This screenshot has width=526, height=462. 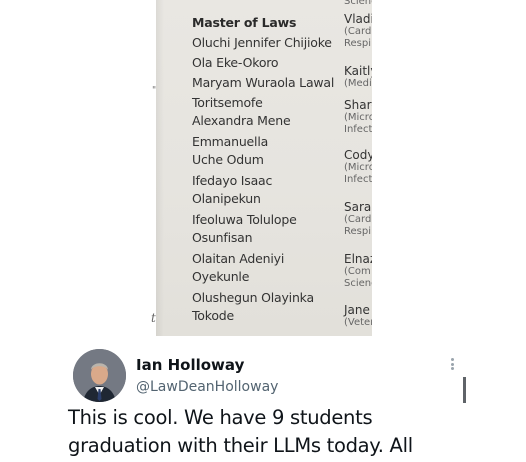 I want to click on graduate-entry: Ola Eke-Okoro, so click(x=267, y=63).